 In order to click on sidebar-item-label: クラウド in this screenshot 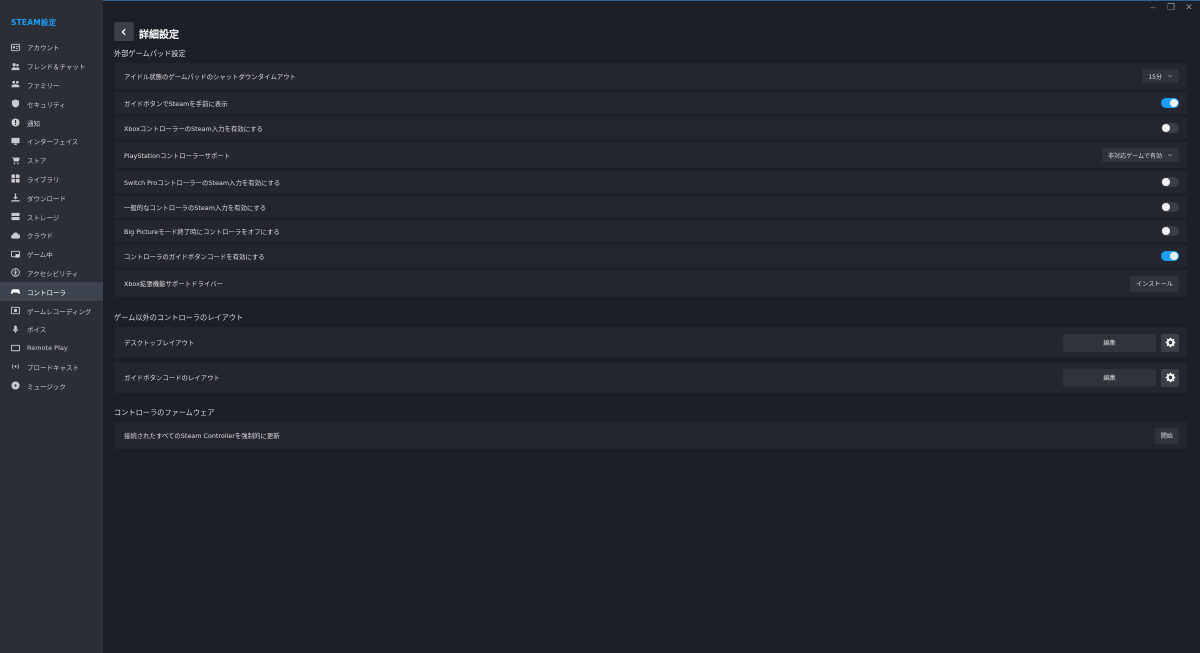, I will do `click(40, 236)`.